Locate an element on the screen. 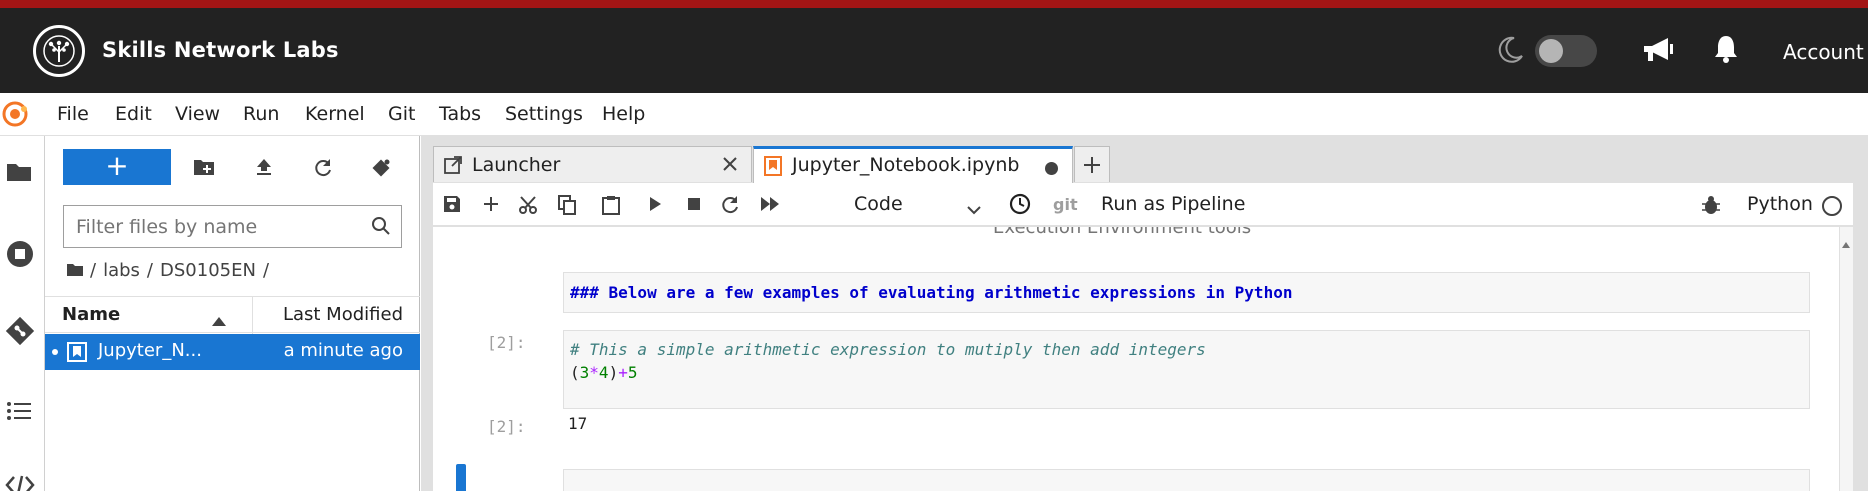 This screenshot has height=491, width=1868. running-indicator is located at coordinates (55, 352).